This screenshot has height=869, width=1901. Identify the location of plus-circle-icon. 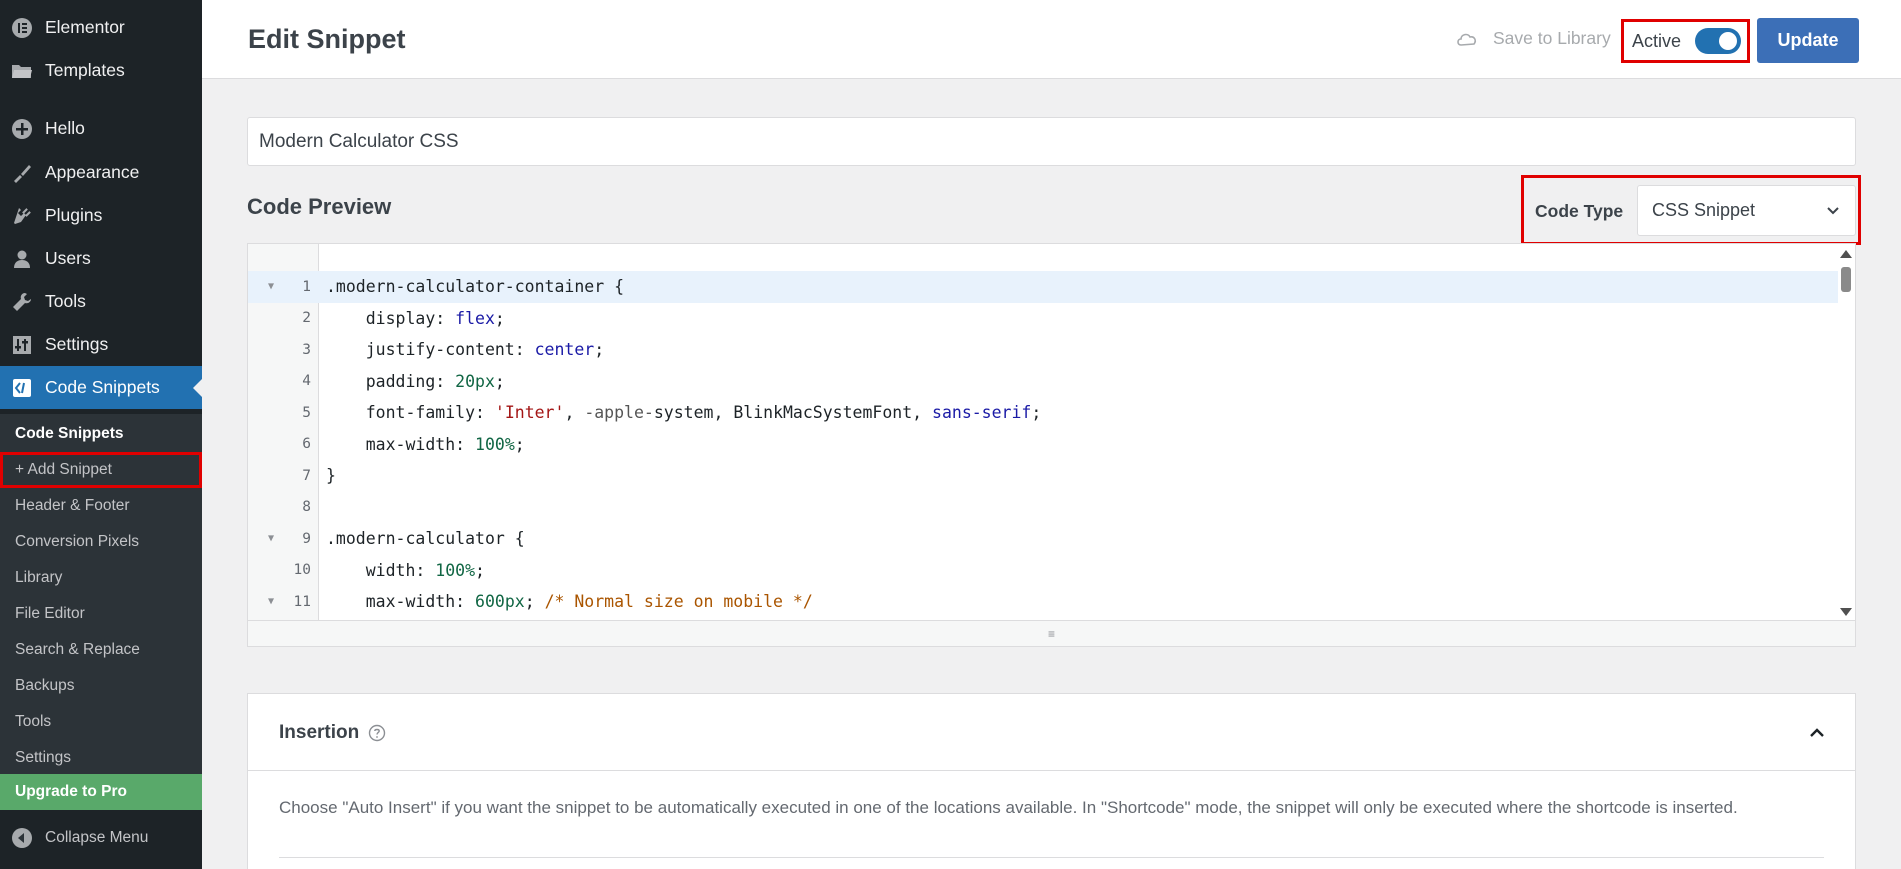
(22, 129).